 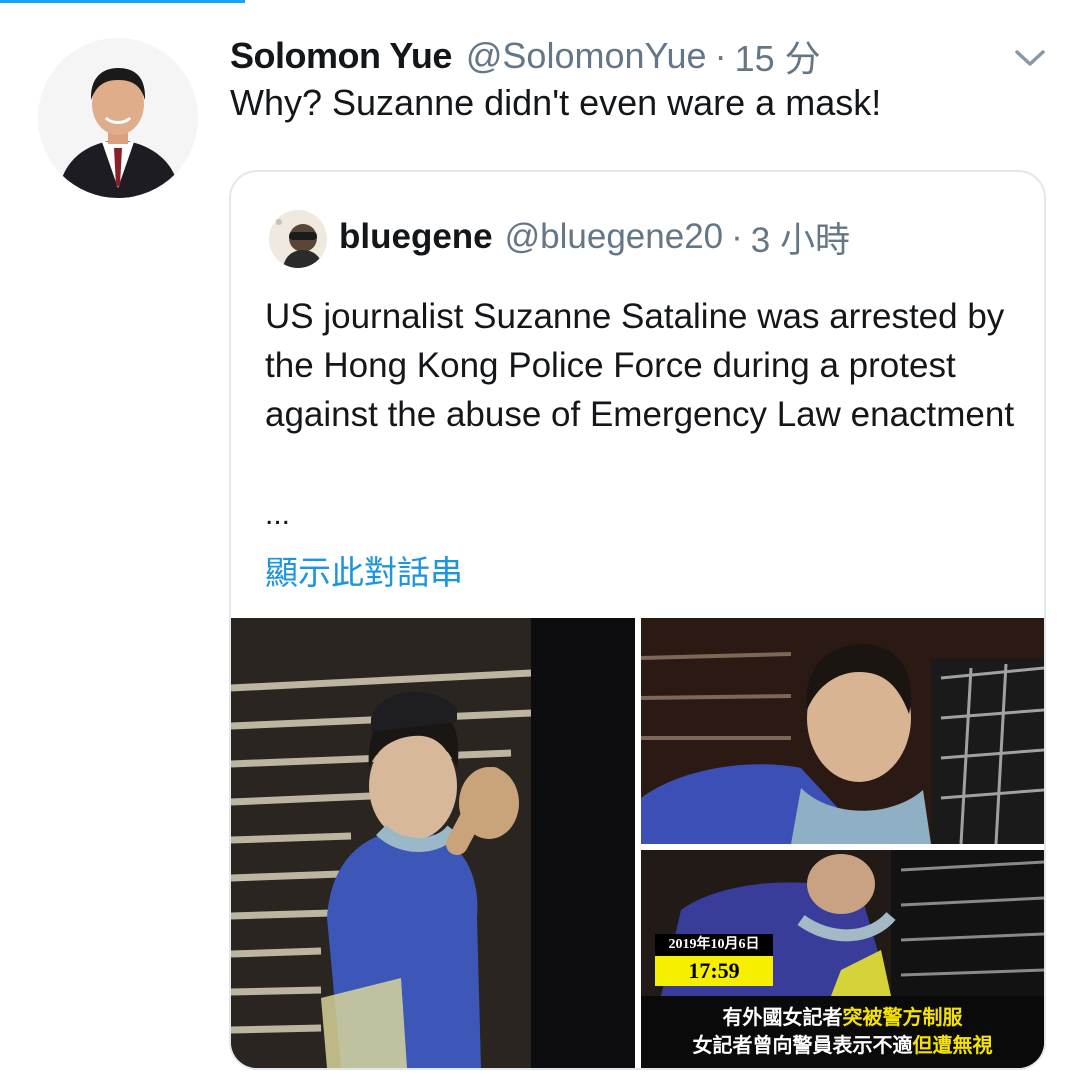 What do you see at coordinates (778, 56) in the screenshot?
I see `tweet-timestamp: 15 分` at bounding box center [778, 56].